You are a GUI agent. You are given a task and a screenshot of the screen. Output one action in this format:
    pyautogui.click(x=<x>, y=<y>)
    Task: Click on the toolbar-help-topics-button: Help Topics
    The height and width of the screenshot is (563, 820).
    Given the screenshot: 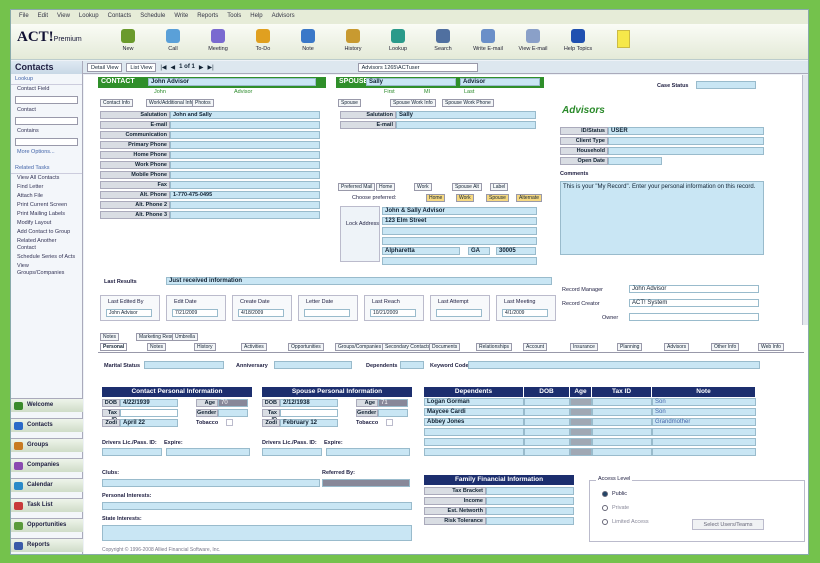 What is the action you would take?
    pyautogui.click(x=578, y=40)
    